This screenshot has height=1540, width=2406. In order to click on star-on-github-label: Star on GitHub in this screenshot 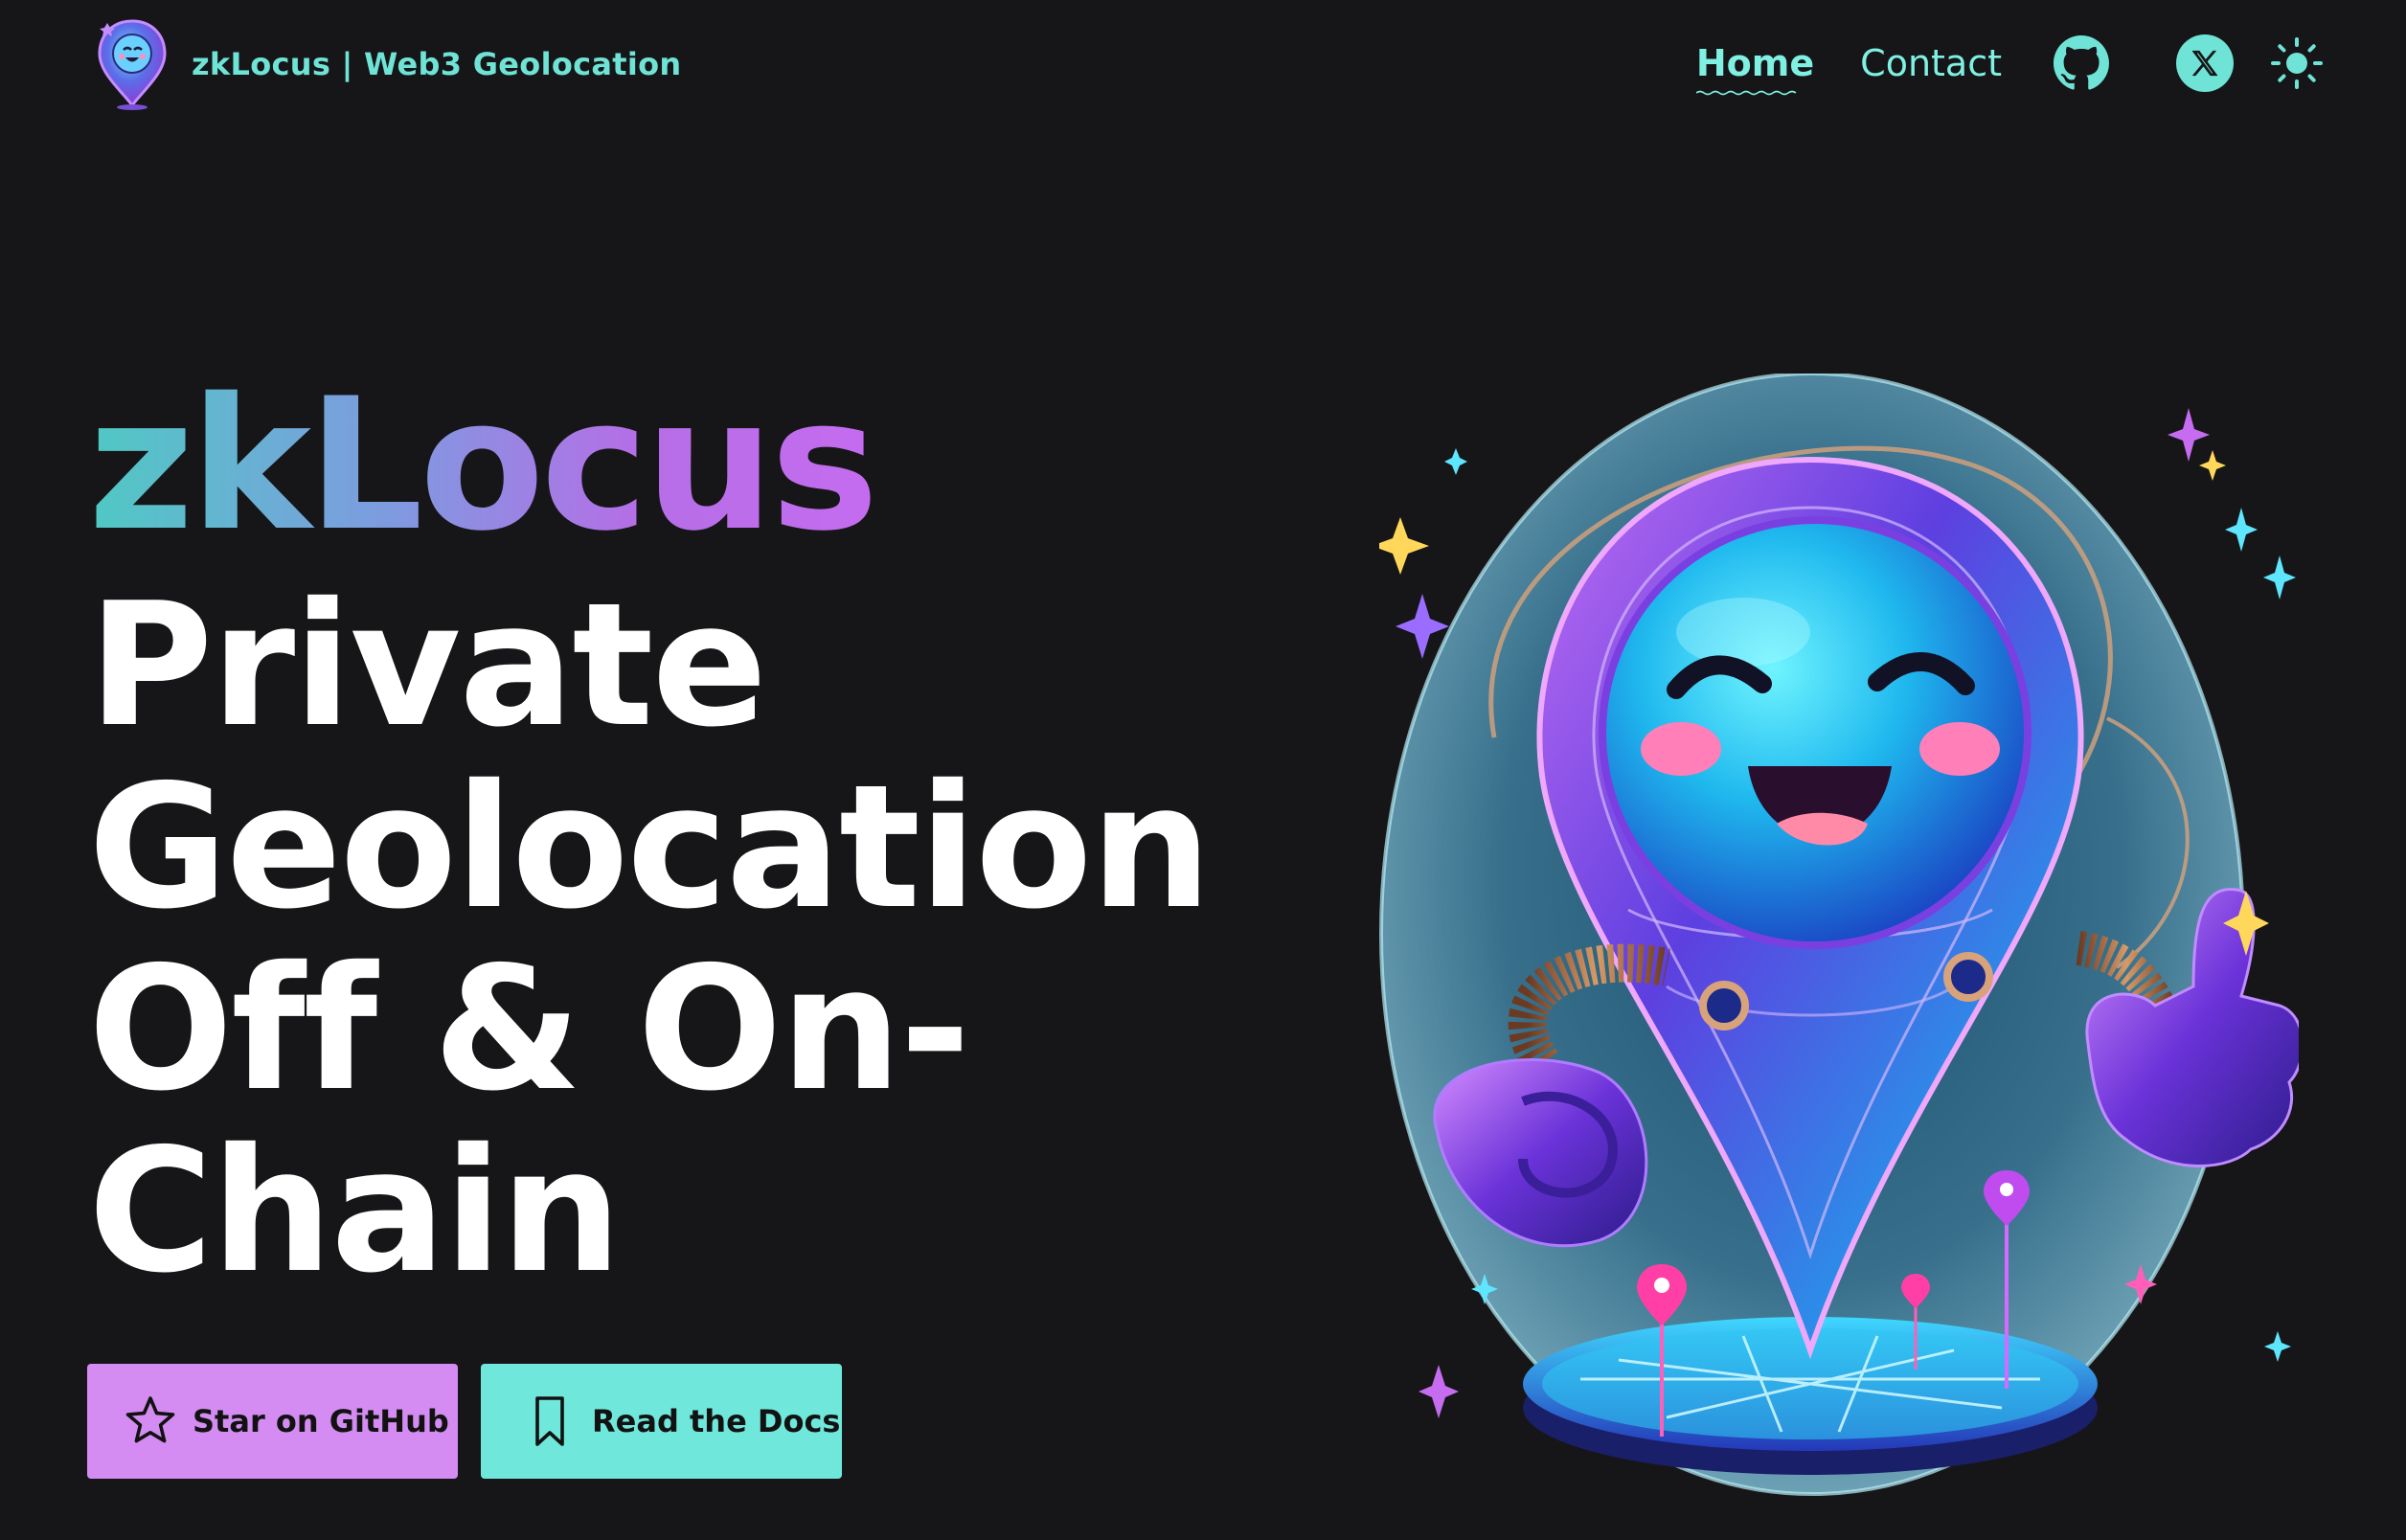, I will do `click(321, 1421)`.